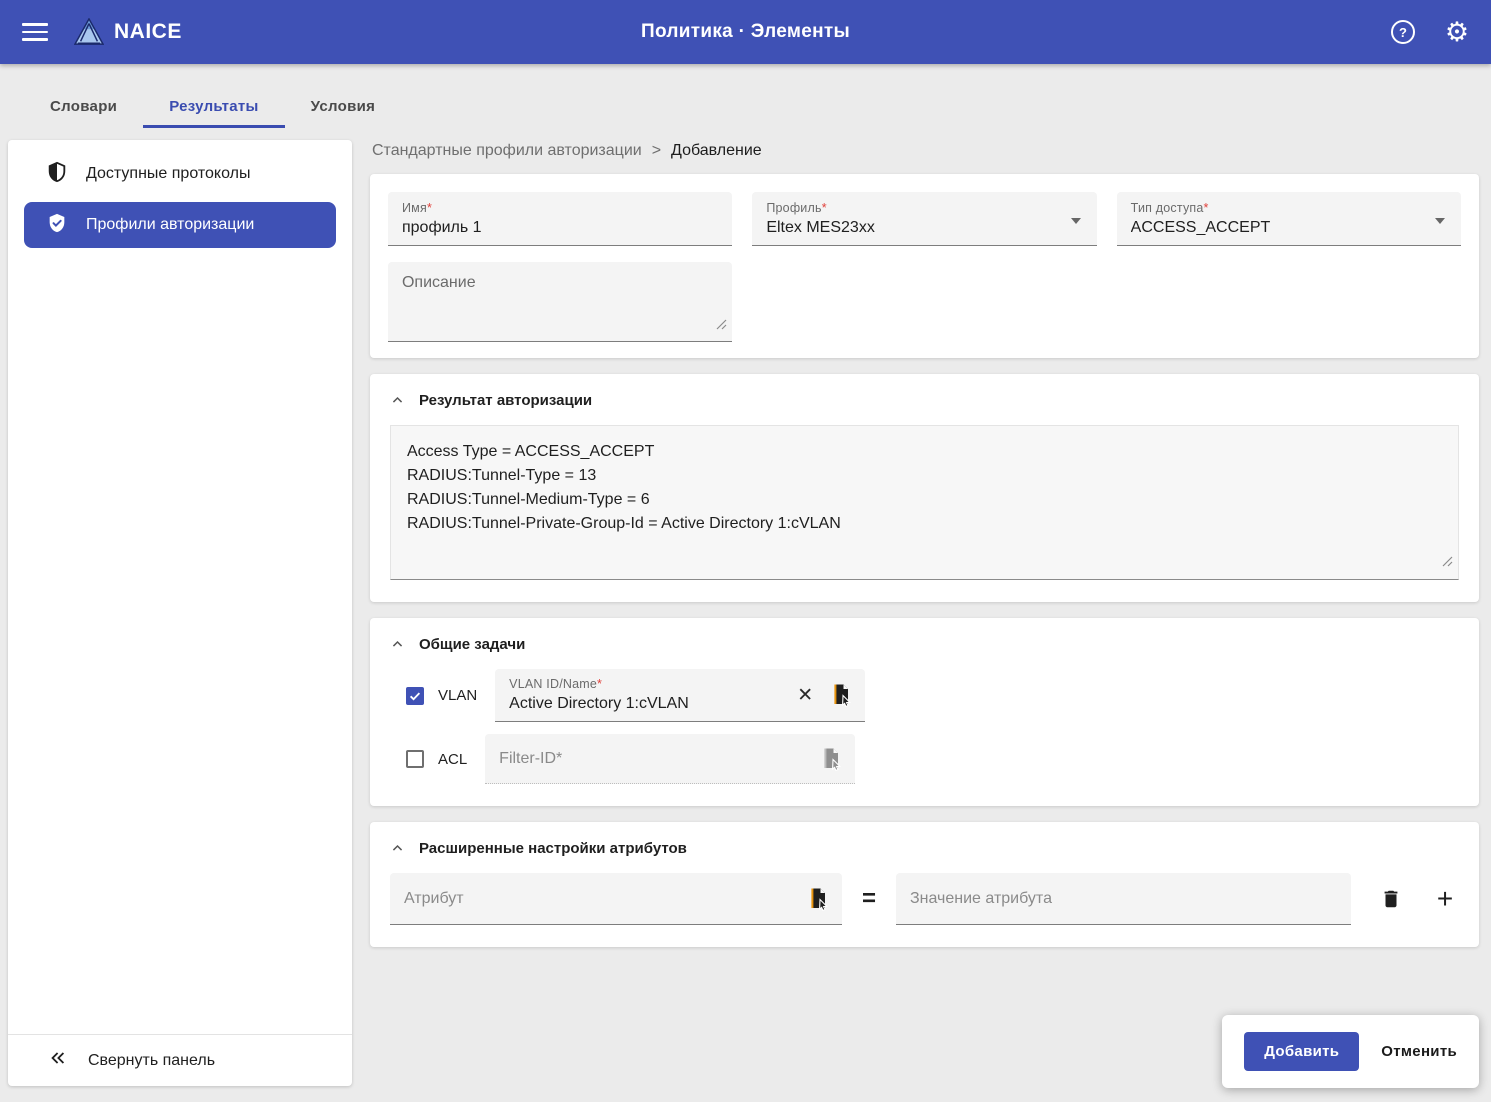 Image resolution: width=1491 pixels, height=1102 pixels. What do you see at coordinates (35, 32) in the screenshot?
I see `menu-icon` at bounding box center [35, 32].